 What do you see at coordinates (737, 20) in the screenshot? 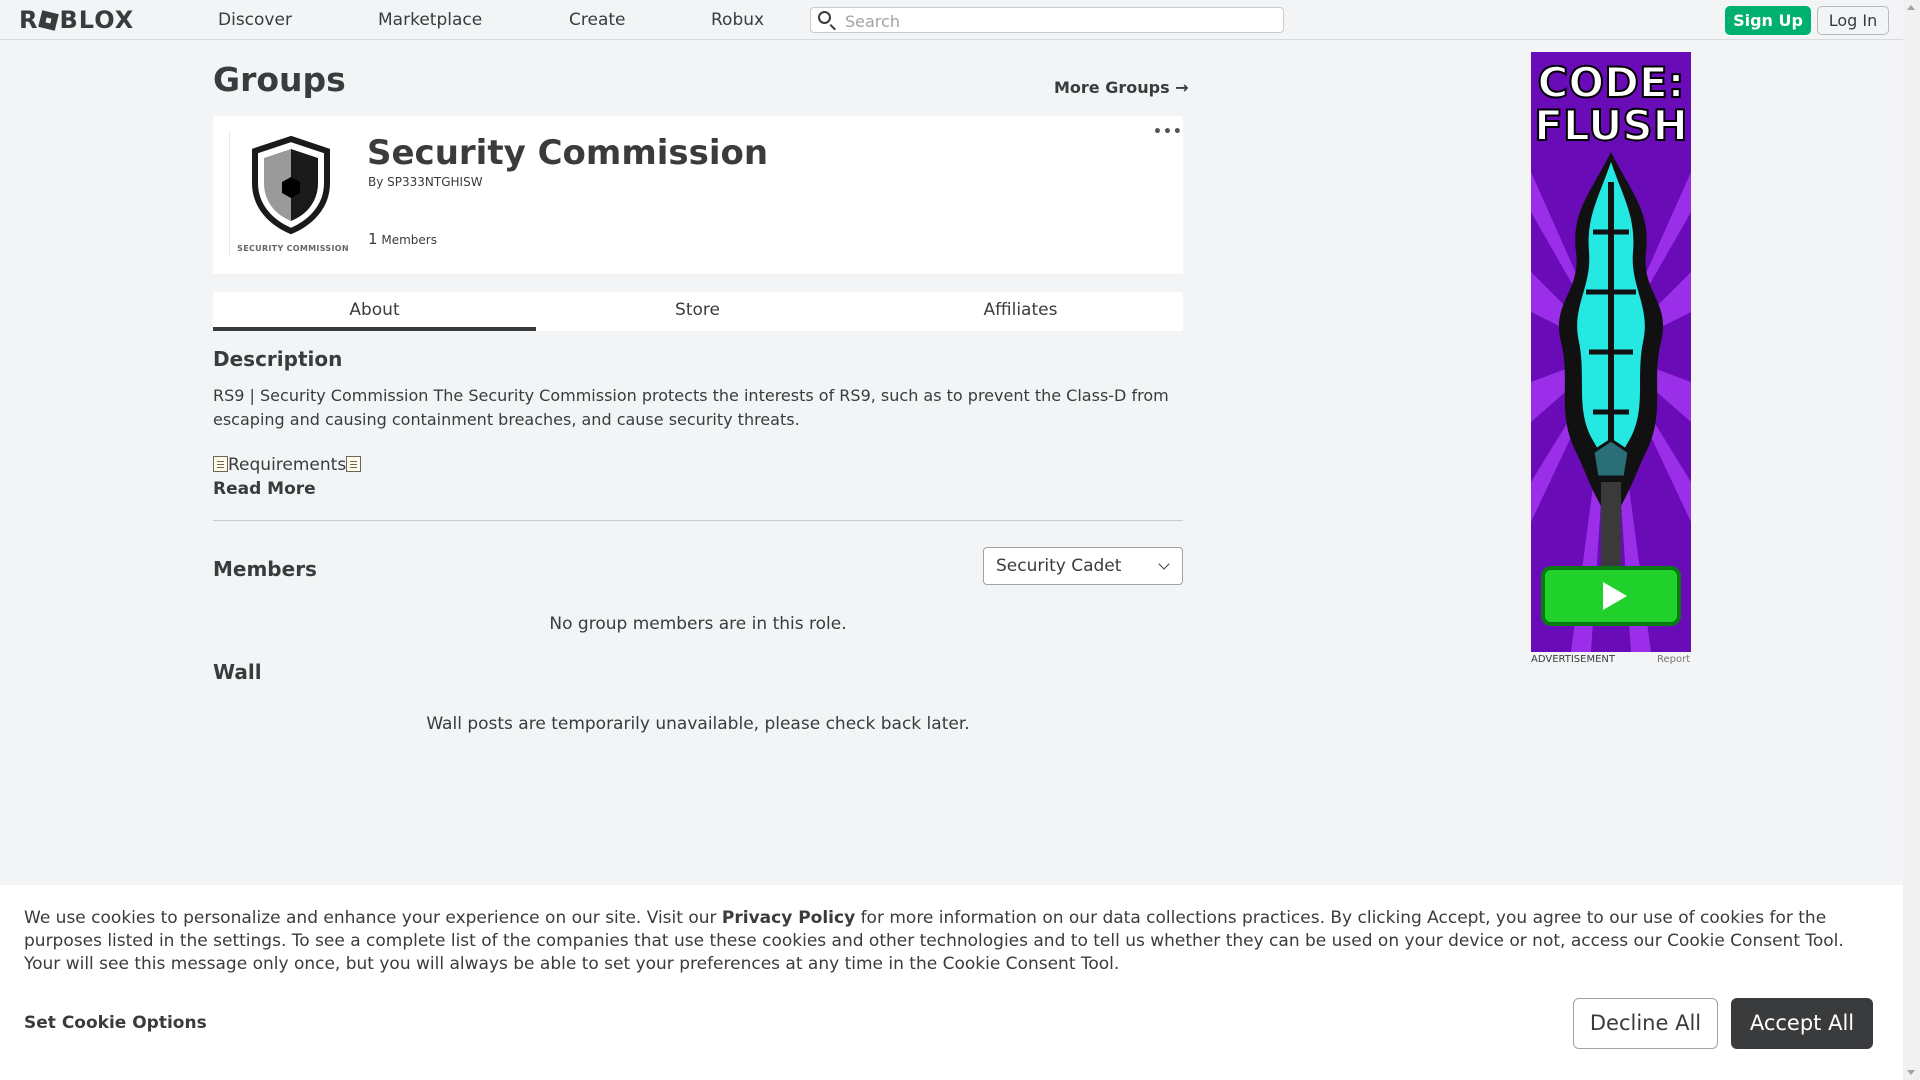
I see `nav-robux: Robux` at bounding box center [737, 20].